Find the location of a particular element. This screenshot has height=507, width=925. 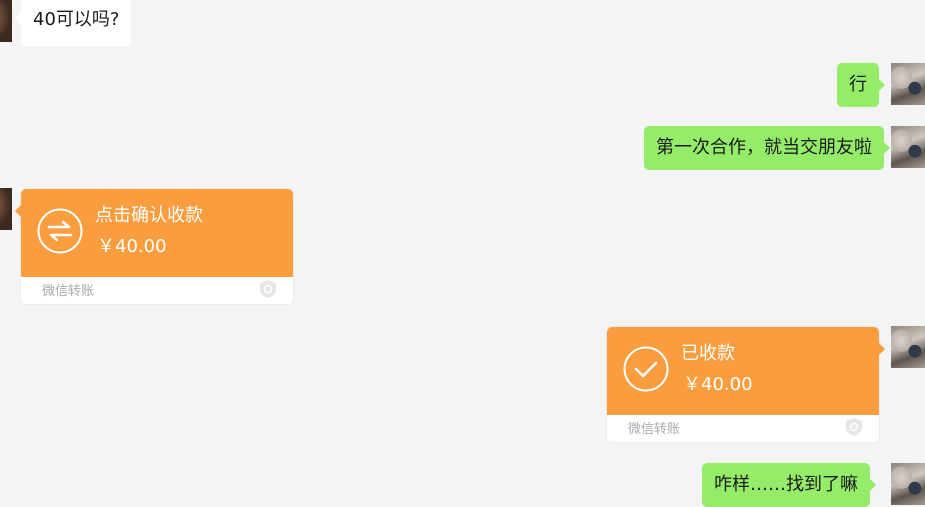

message-bubble-incoming: 40可以吗? is located at coordinates (73, 23).